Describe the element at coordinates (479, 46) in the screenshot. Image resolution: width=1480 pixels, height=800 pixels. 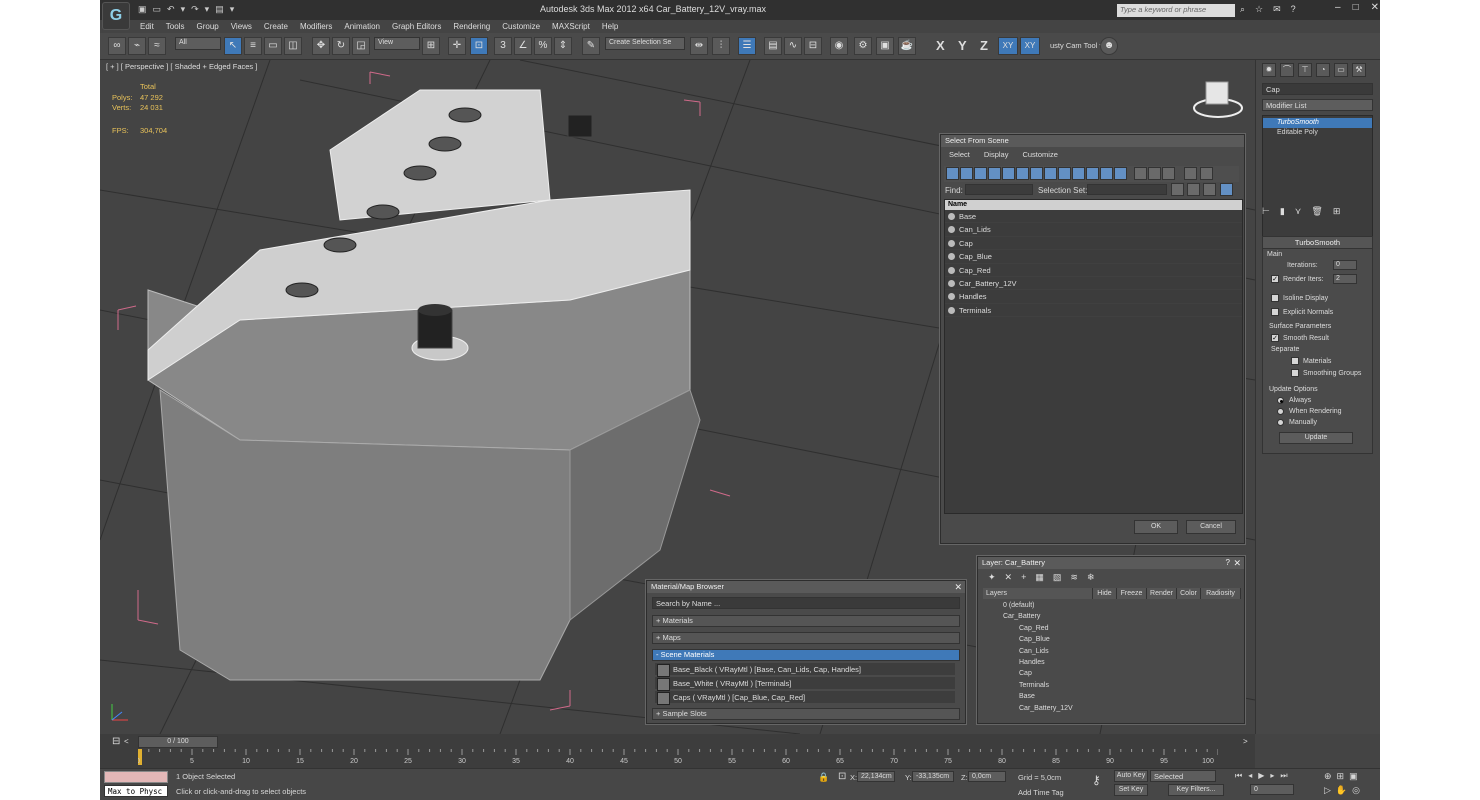
I see `keyboard-shortcut-icon: ⊡` at that location.